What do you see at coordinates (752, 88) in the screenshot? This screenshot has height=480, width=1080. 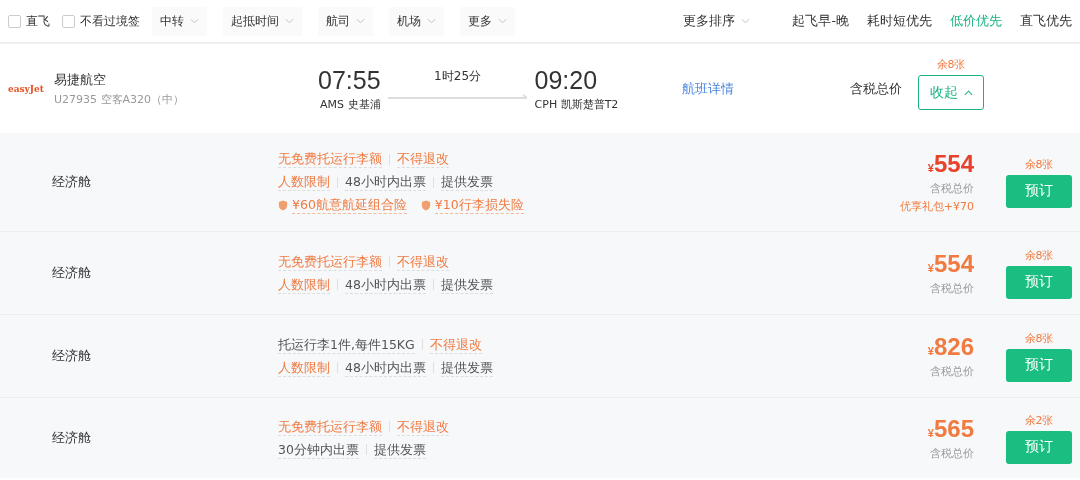 I see `flight-details-link: 航班详情` at bounding box center [752, 88].